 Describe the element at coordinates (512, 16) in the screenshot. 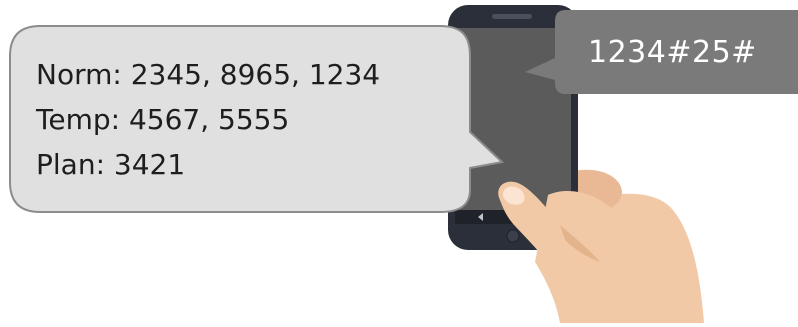

I see `phone-speaker` at that location.